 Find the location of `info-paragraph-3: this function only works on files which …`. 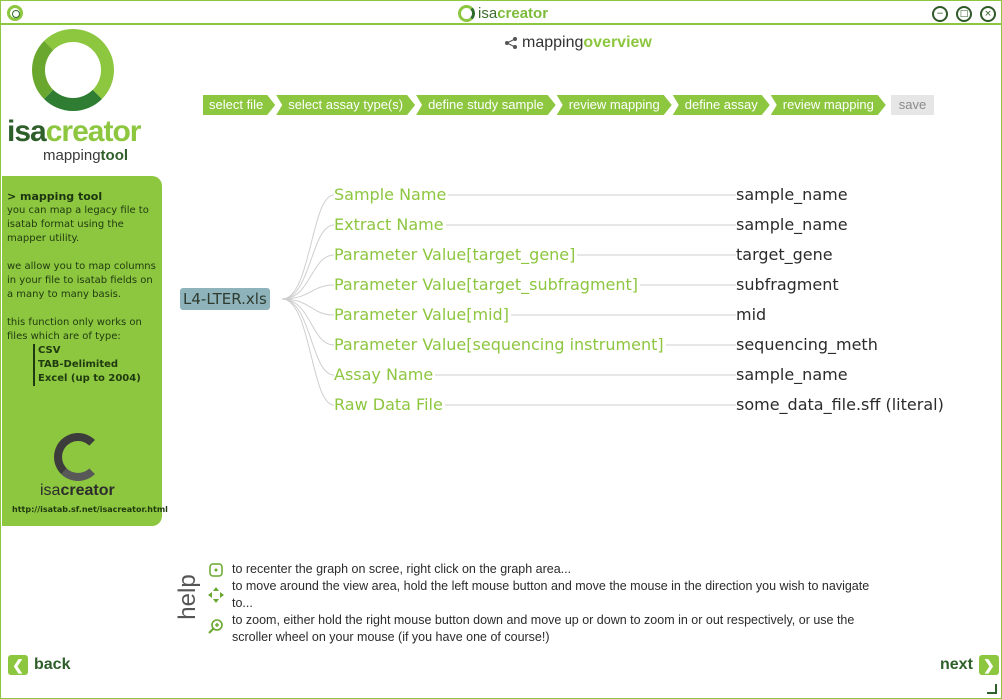

info-paragraph-3: this function only works on files which … is located at coordinates (74, 329).